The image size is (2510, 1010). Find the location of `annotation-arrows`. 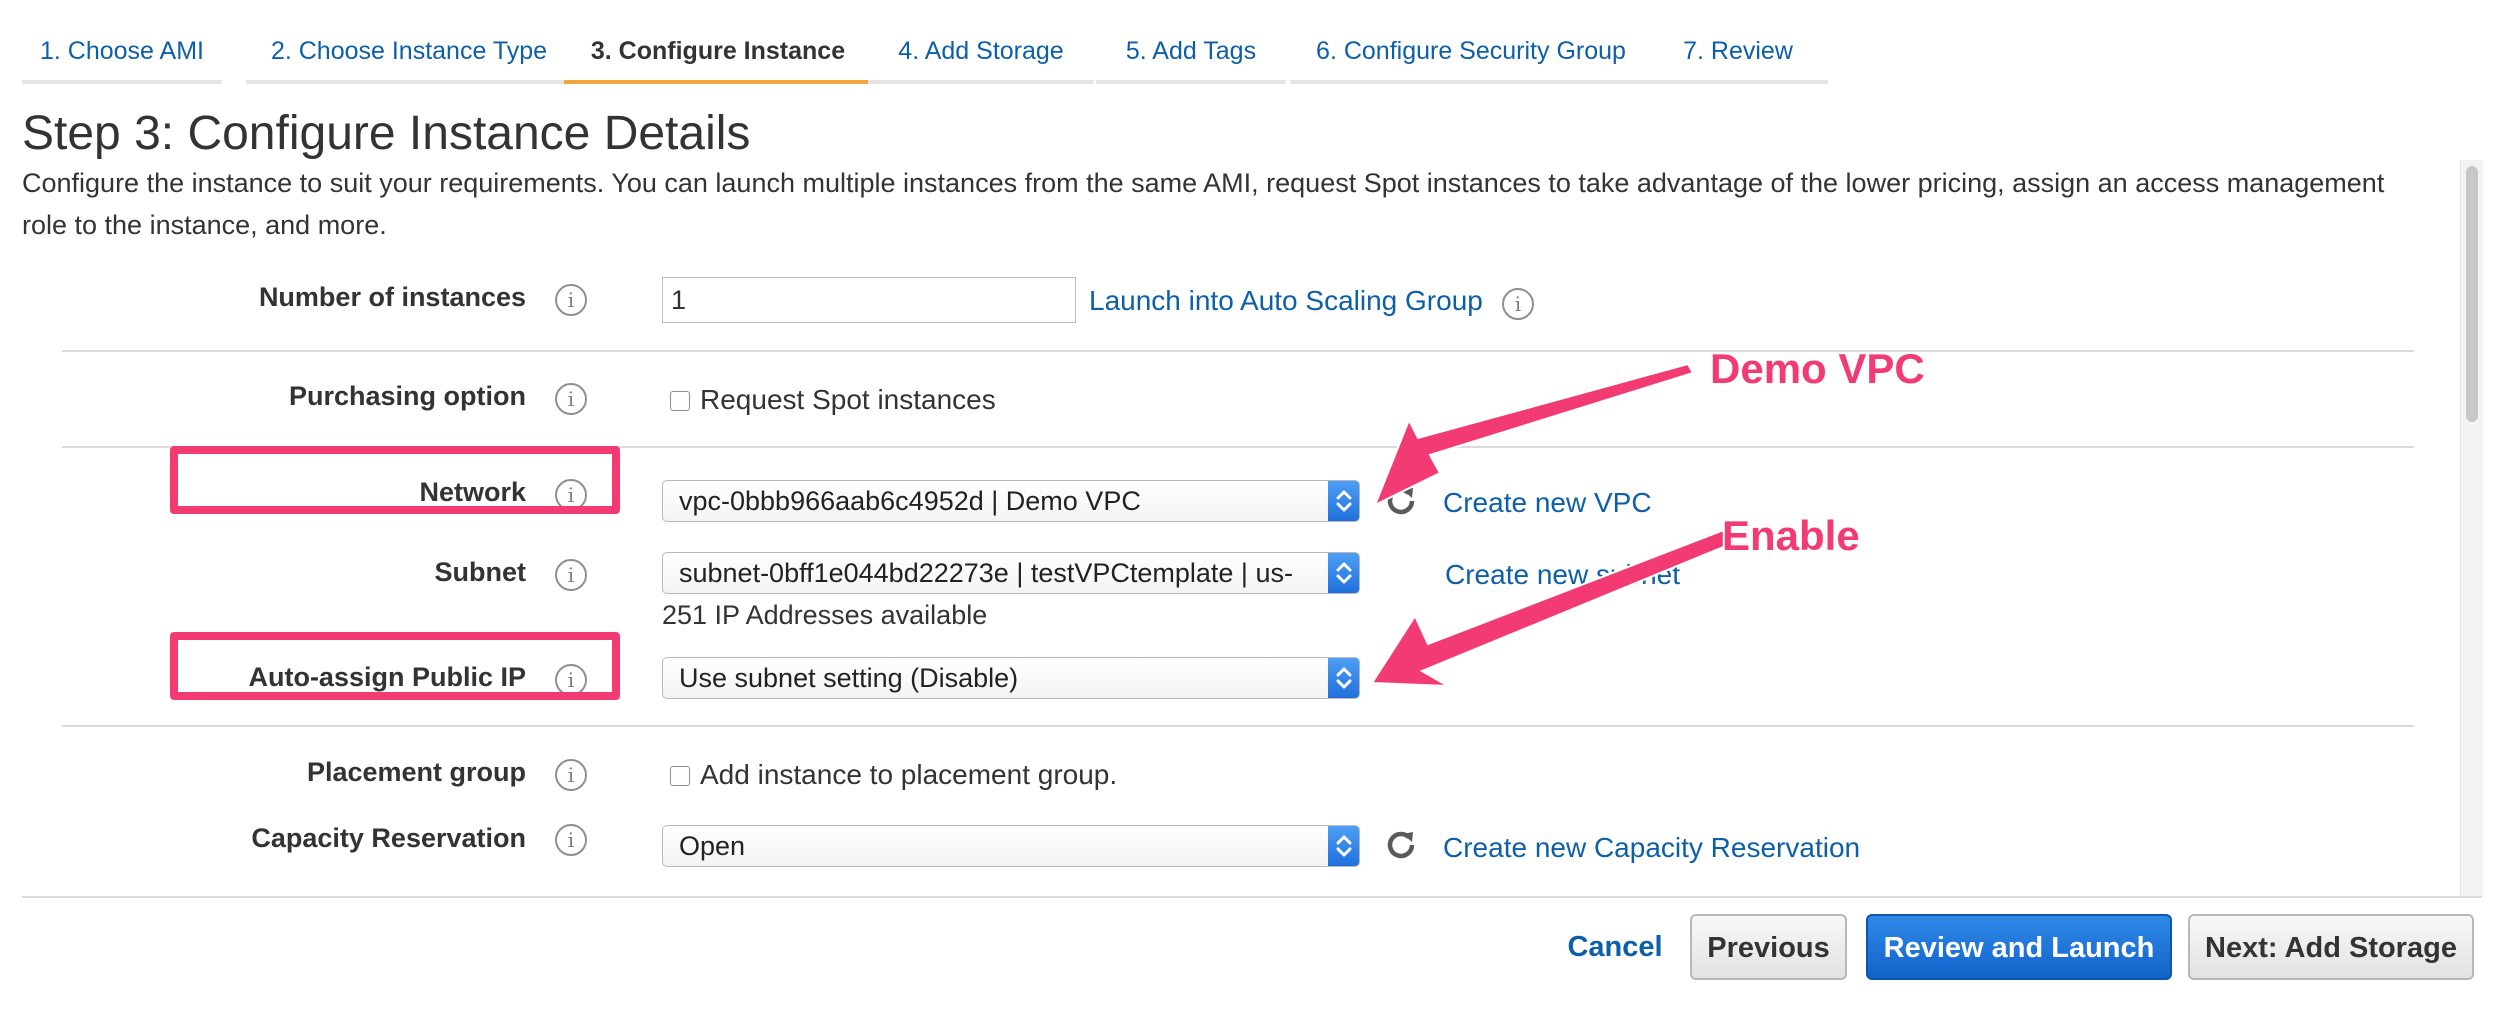

annotation-arrows is located at coordinates (1552, 524).